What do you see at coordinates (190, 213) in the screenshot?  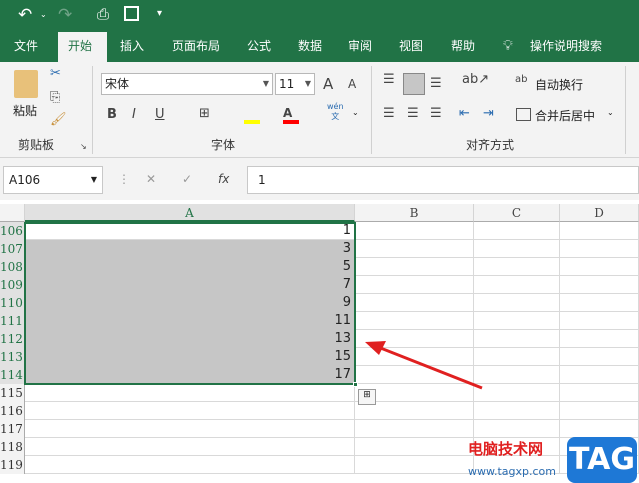 I see `column-header-a: A` at bounding box center [190, 213].